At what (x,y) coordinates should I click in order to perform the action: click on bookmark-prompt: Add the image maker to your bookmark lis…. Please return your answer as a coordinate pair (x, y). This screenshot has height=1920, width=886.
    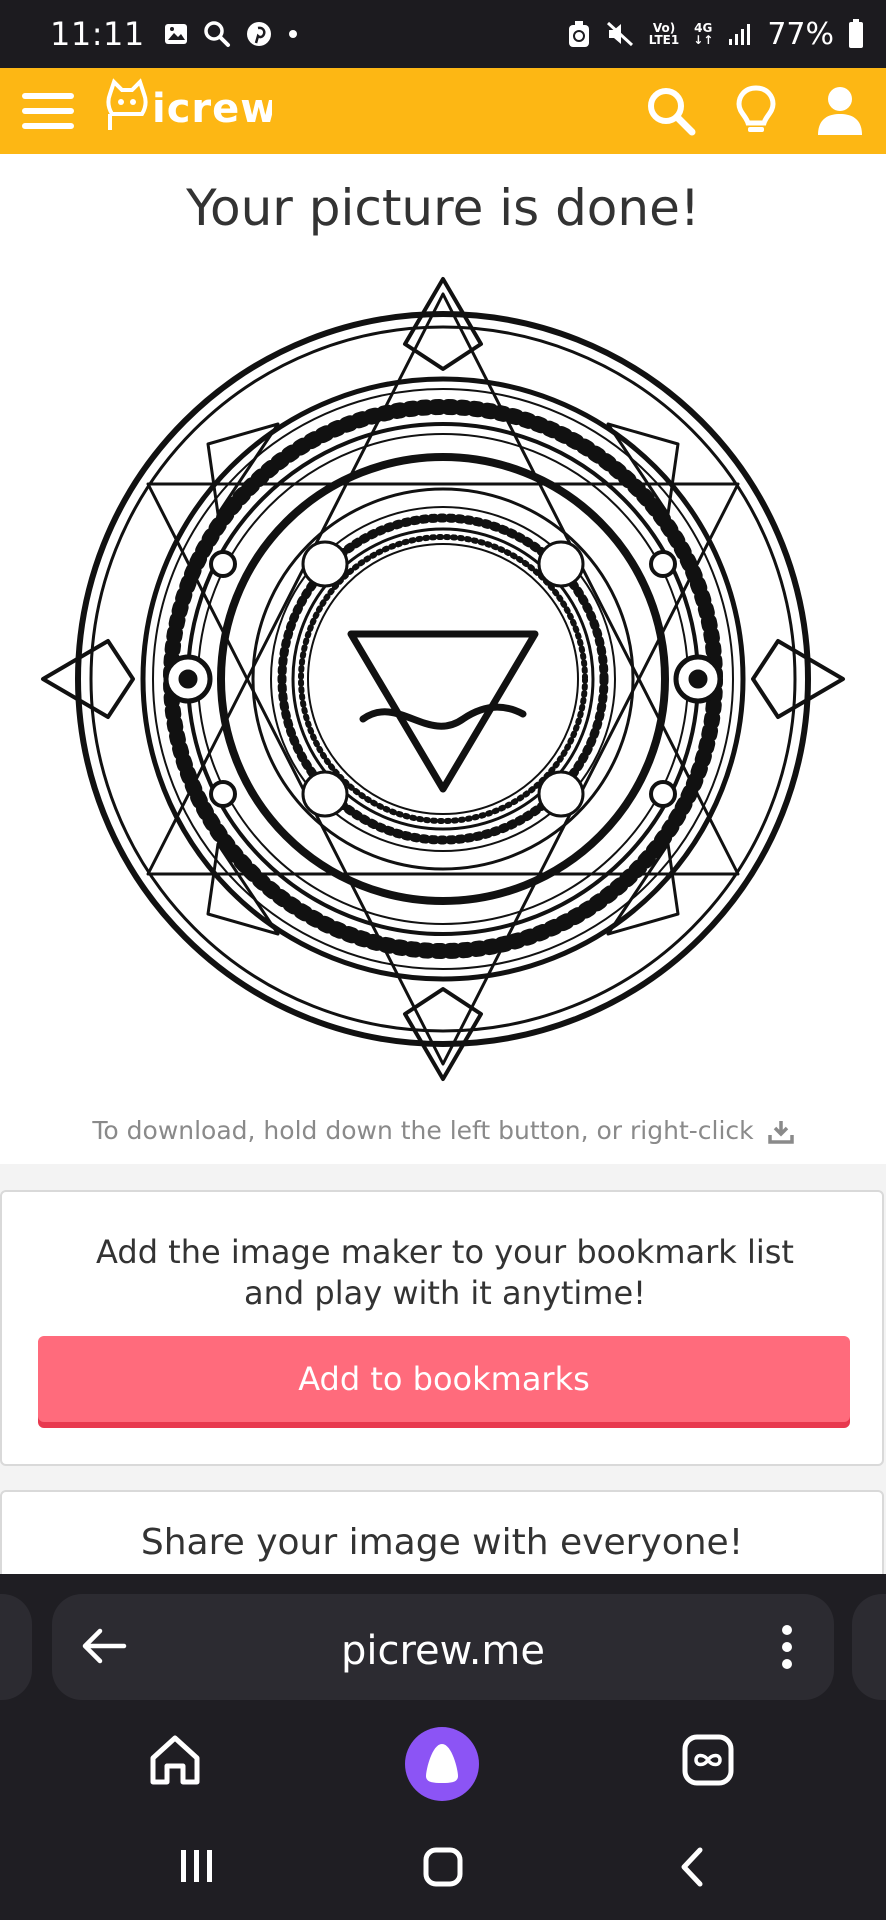
    Looking at the image, I should click on (445, 1272).